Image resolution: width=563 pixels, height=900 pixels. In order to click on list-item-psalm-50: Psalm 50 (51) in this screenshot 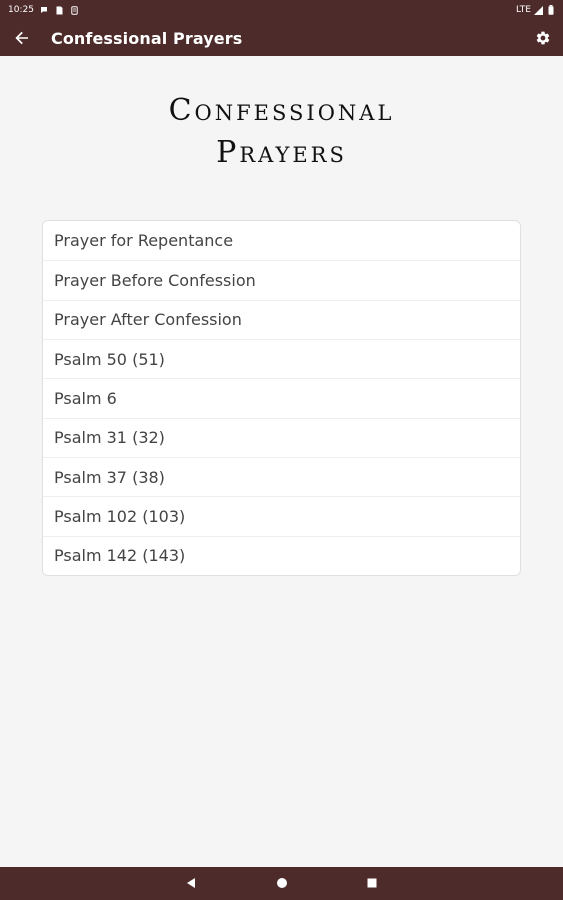, I will do `click(281, 358)`.